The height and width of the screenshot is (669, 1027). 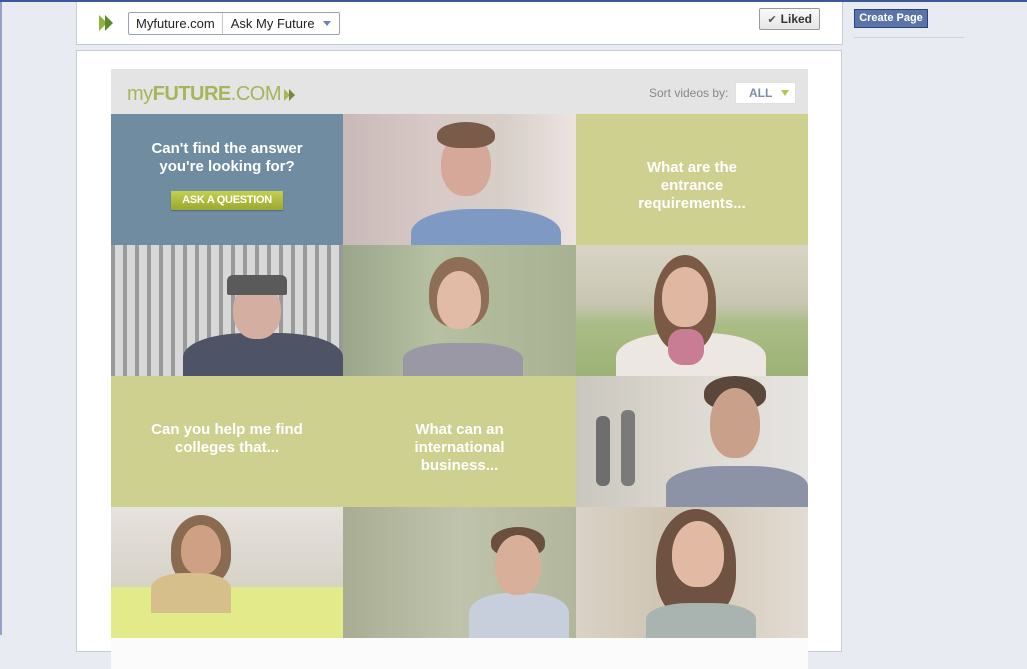 I want to click on prompt-line1: What can an, so click(x=459, y=429).